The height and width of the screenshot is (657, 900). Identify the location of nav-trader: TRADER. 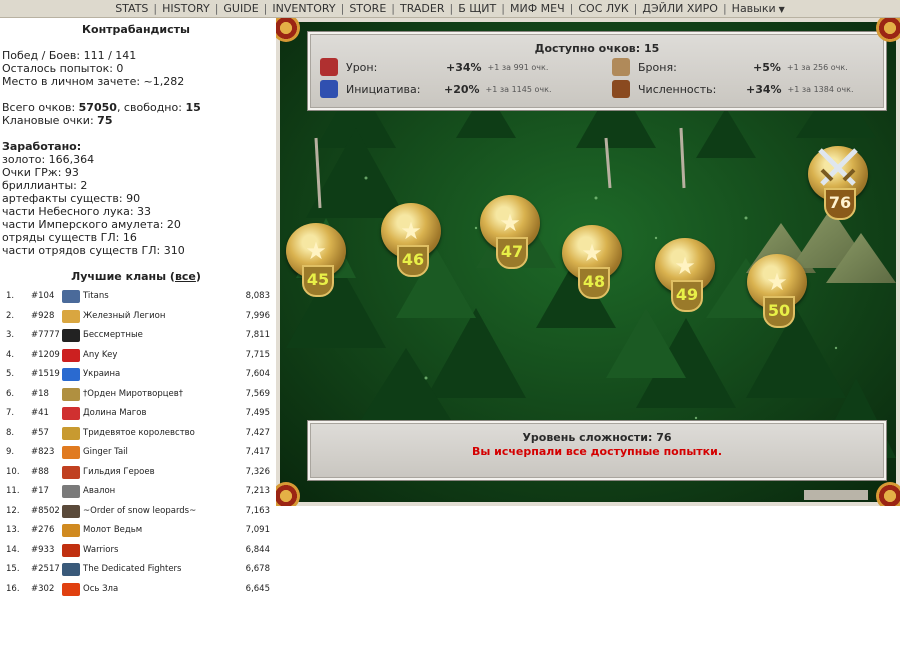
(422, 8).